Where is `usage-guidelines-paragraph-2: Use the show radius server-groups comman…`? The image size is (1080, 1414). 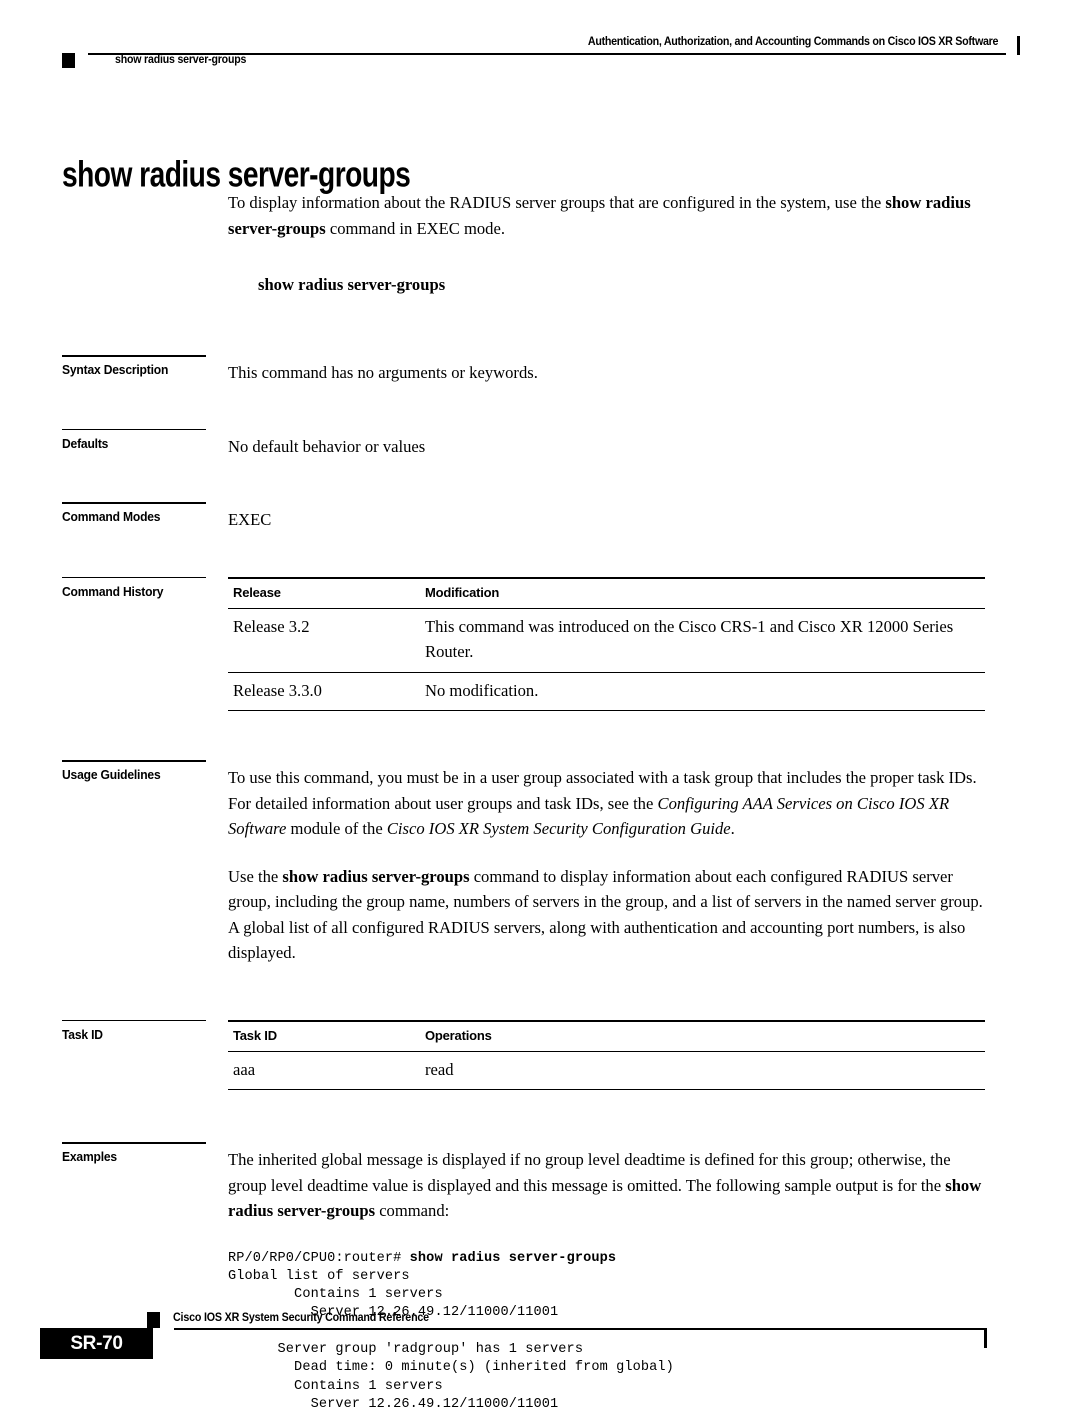
usage-guidelines-paragraph-2: Use the show radius server-groups comman… is located at coordinates (607, 915).